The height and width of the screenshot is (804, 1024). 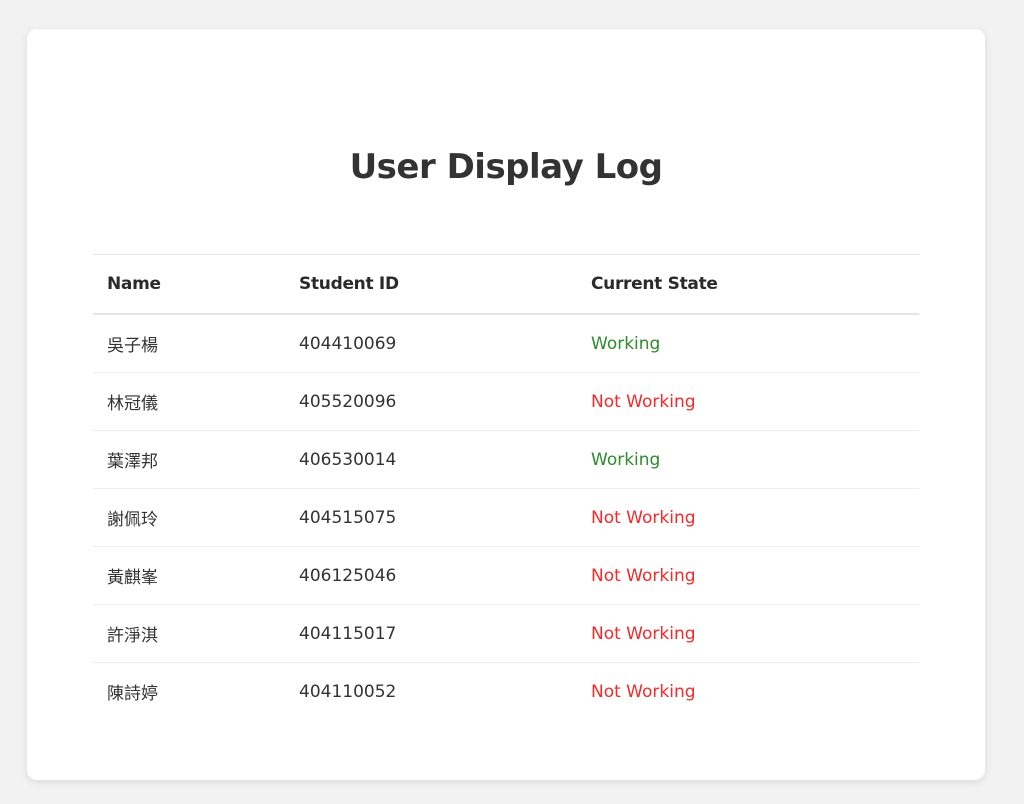 What do you see at coordinates (189, 284) in the screenshot?
I see `column-header-name: Name` at bounding box center [189, 284].